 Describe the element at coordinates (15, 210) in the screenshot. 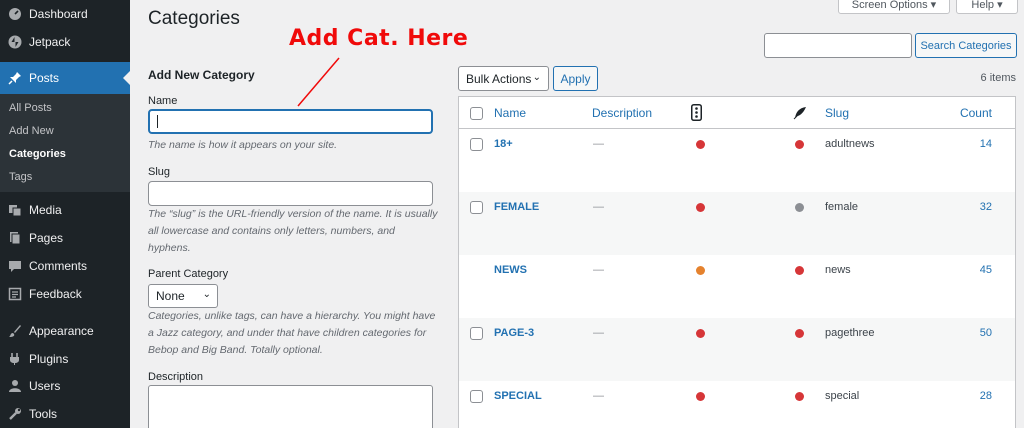

I see `media-icon` at that location.